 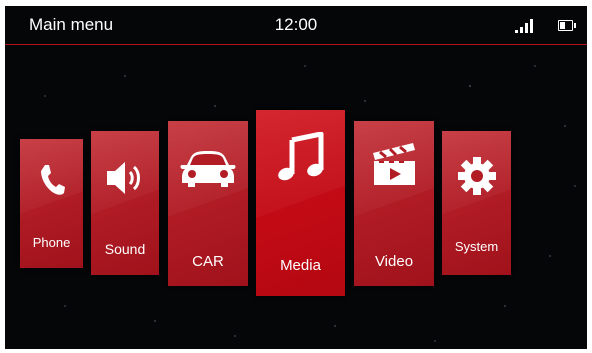 What do you see at coordinates (125, 249) in the screenshot?
I see `tile-label: Sound` at bounding box center [125, 249].